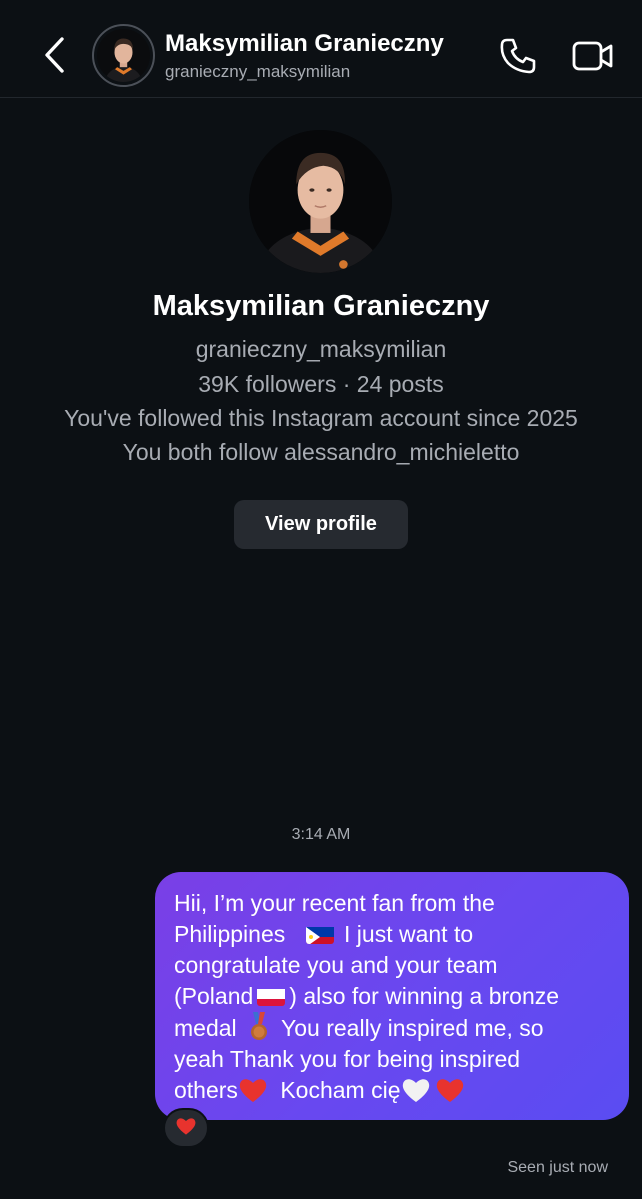 Image resolution: width=642 pixels, height=1199 pixels. I want to click on message-line: Hii, I’m your recent fan from the, so click(392, 903).